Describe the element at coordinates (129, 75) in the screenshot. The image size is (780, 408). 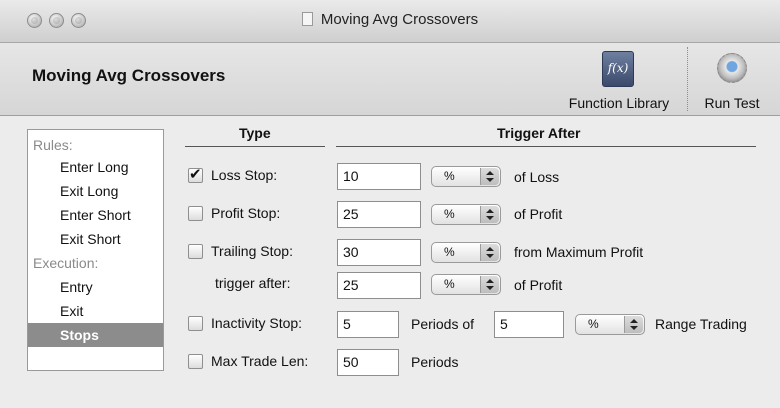
I see `document-title: Moving Avg Crossovers` at that location.